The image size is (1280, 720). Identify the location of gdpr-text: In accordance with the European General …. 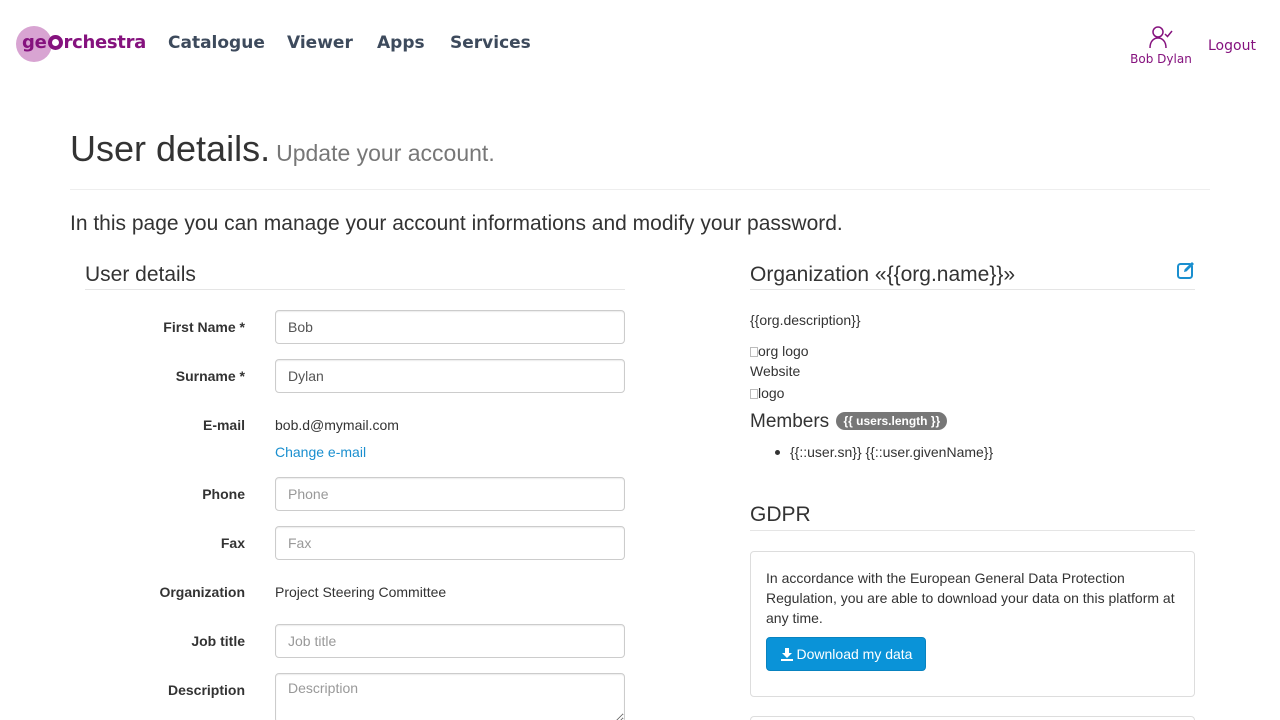
(970, 598).